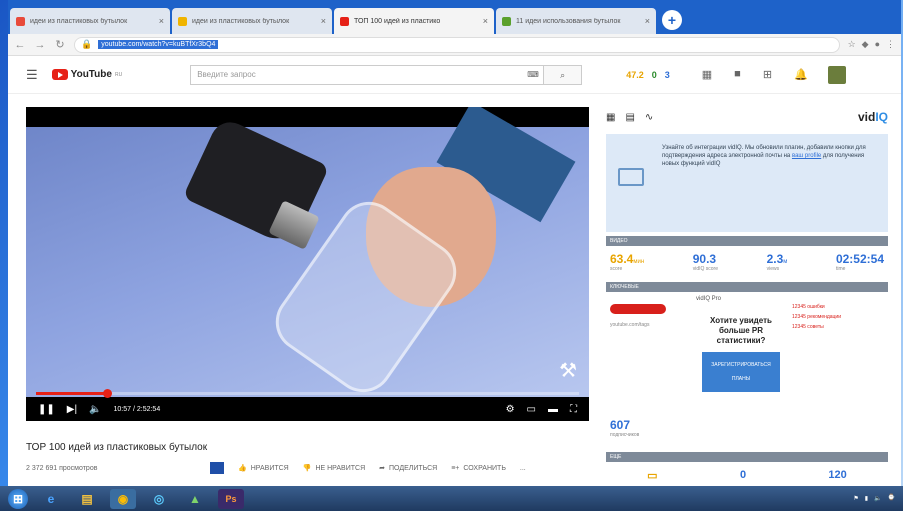 This screenshot has height=511, width=903. Describe the element at coordinates (890, 44) in the screenshot. I see `menu-icon: ⋮` at that location.